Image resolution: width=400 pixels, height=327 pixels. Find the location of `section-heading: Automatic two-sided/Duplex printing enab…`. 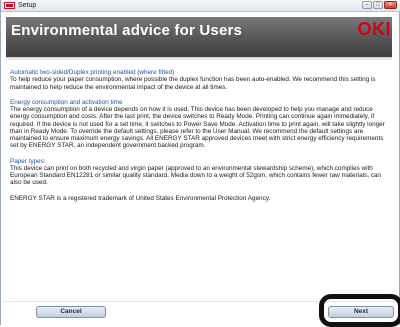

section-heading: Automatic two-sided/Duplex printing enab… is located at coordinates (92, 72).